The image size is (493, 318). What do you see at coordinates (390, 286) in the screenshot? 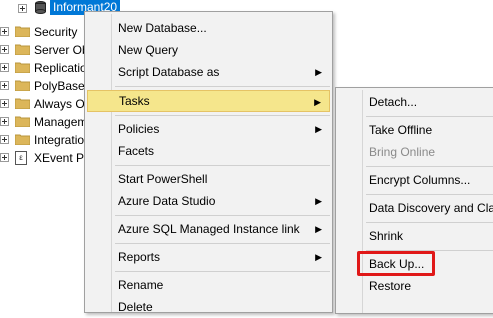
I see `menu-item-label: Restore` at bounding box center [390, 286].